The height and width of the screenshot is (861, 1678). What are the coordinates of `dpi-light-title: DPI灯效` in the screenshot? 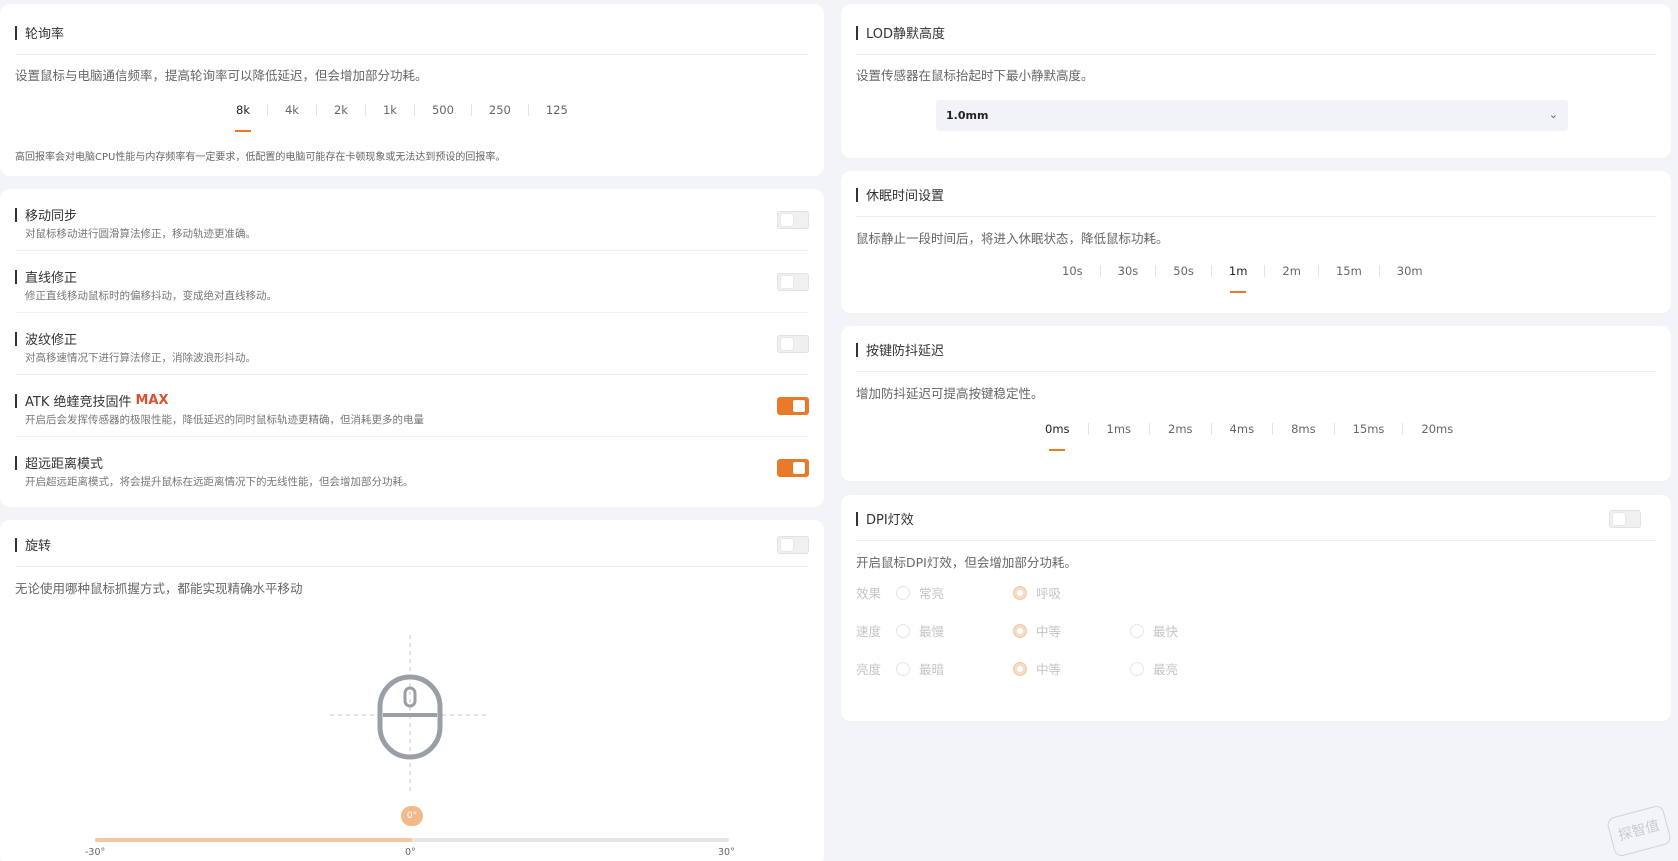 It's located at (890, 520).